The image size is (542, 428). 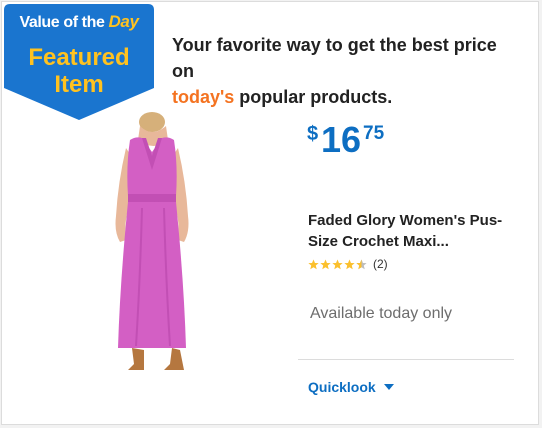 I want to click on badge-item-label: Item, so click(x=79, y=84).